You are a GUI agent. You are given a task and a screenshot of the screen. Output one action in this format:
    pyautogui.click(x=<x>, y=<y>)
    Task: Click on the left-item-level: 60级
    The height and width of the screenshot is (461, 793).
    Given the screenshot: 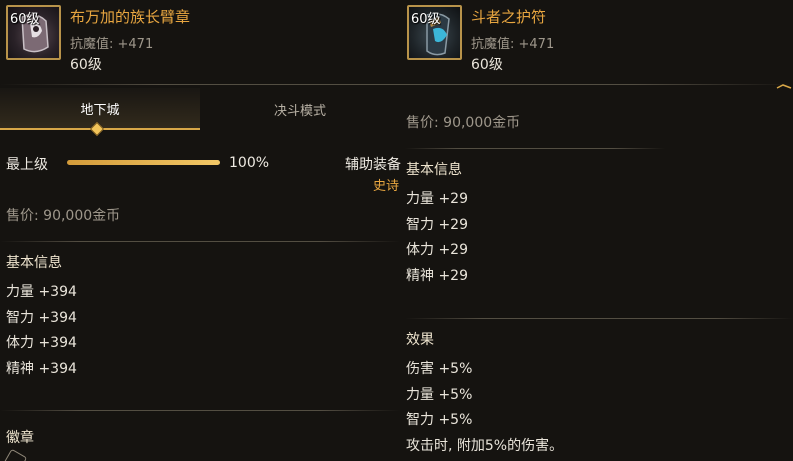 What is the action you would take?
    pyautogui.click(x=86, y=65)
    